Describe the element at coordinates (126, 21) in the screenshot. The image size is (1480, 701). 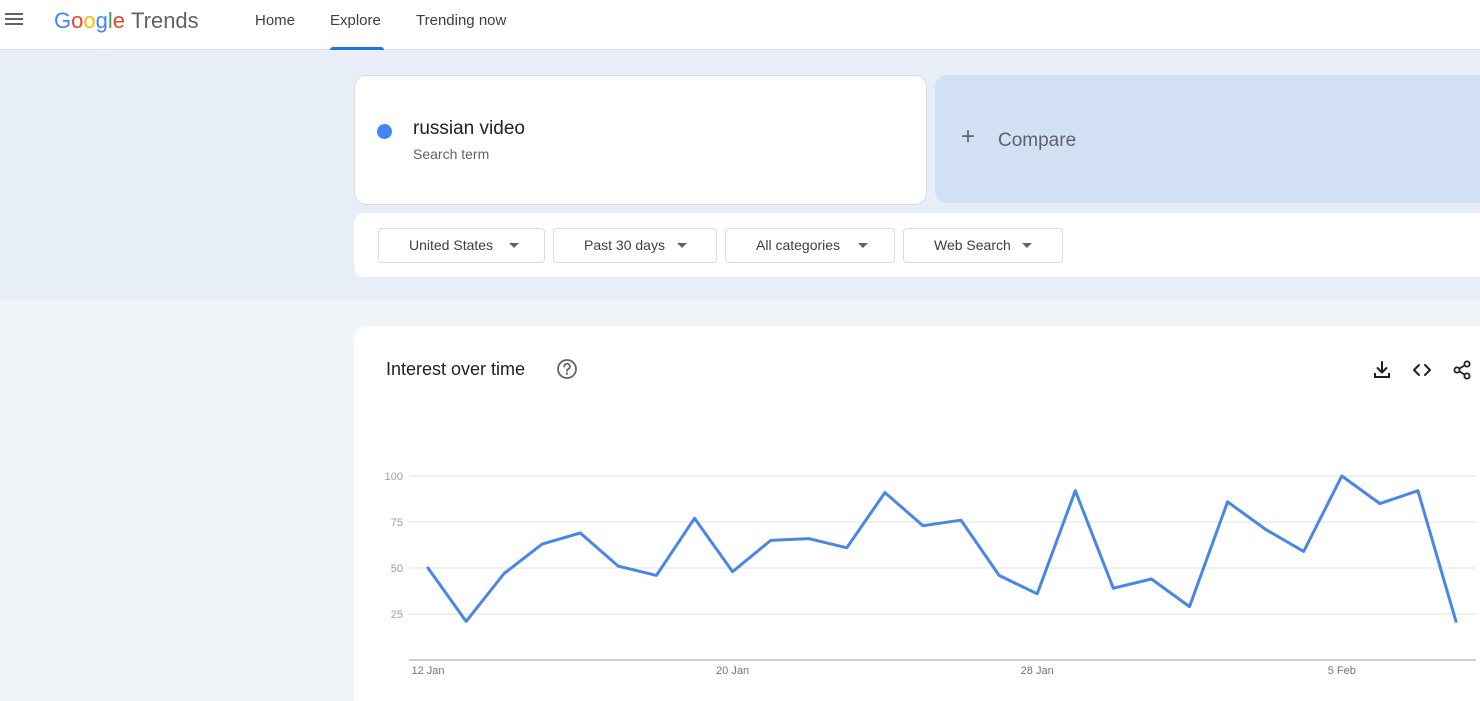
I see `google-trends-logo: Google Trends` at that location.